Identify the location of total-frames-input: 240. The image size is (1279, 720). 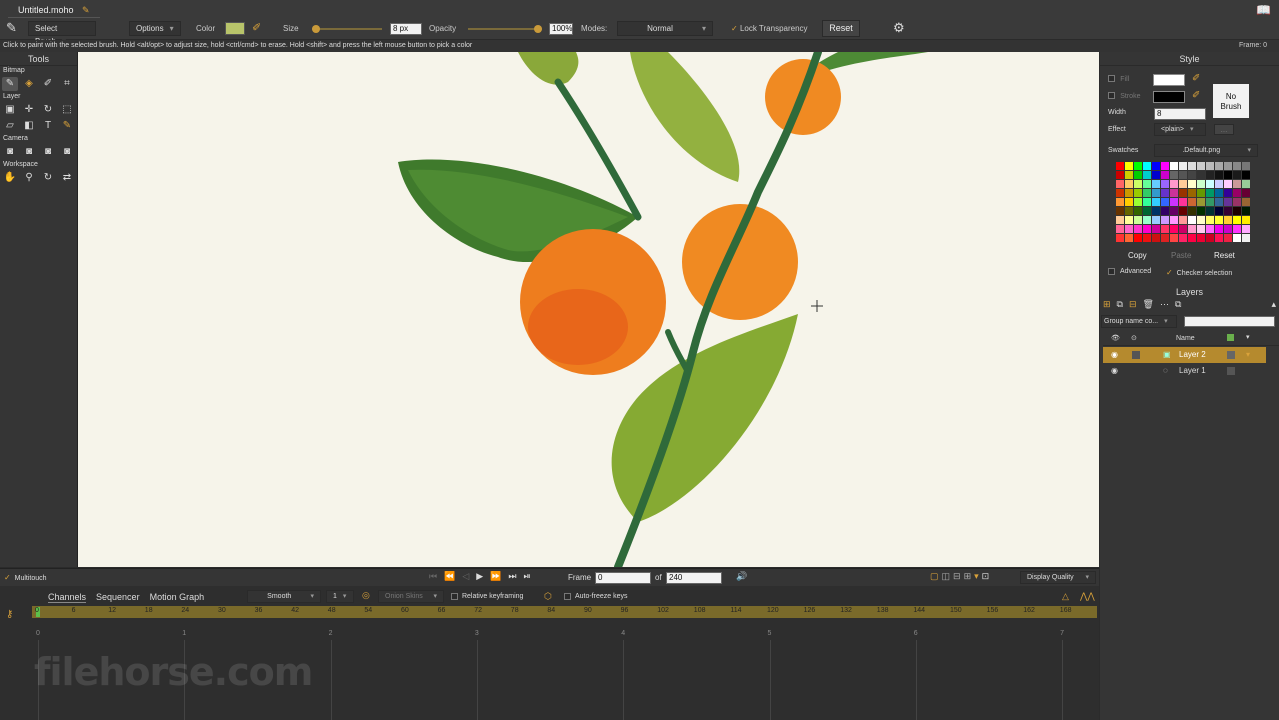
(694, 578).